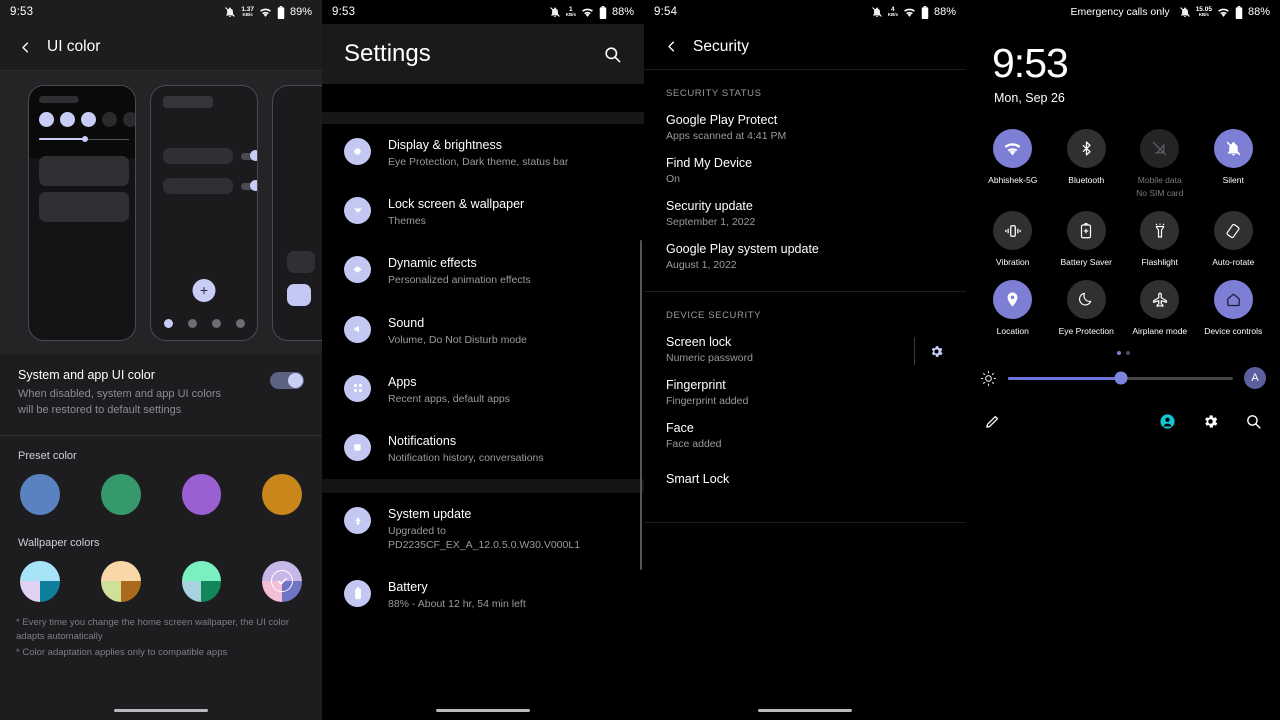 The image size is (1280, 720). What do you see at coordinates (1234, 308) in the screenshot?
I see `qs-tile-device-controls: Device controls` at bounding box center [1234, 308].